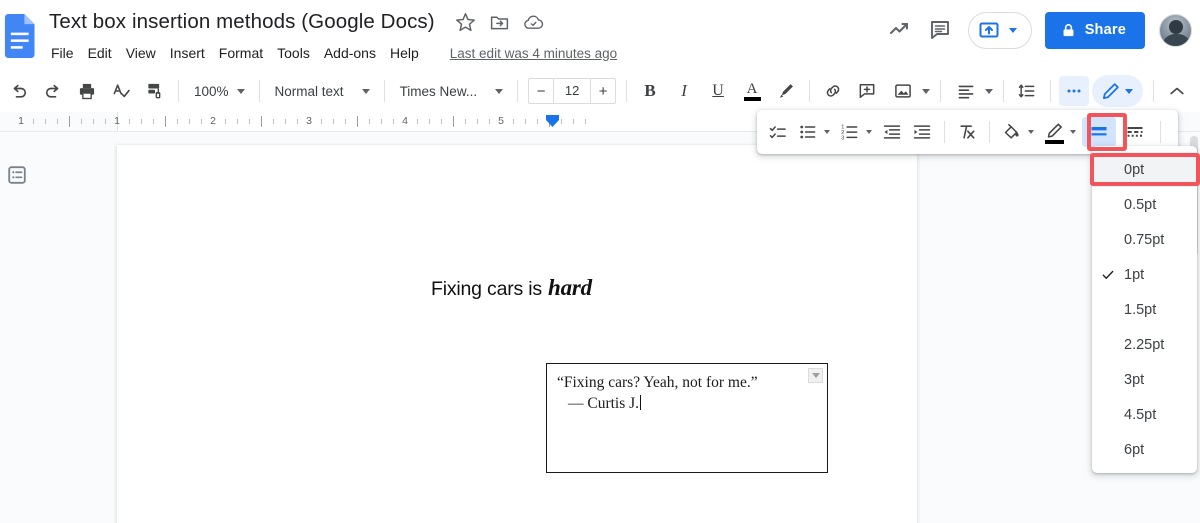 Image resolution: width=1200 pixels, height=523 pixels. What do you see at coordinates (1054, 132) in the screenshot?
I see `border-color-icon` at bounding box center [1054, 132].